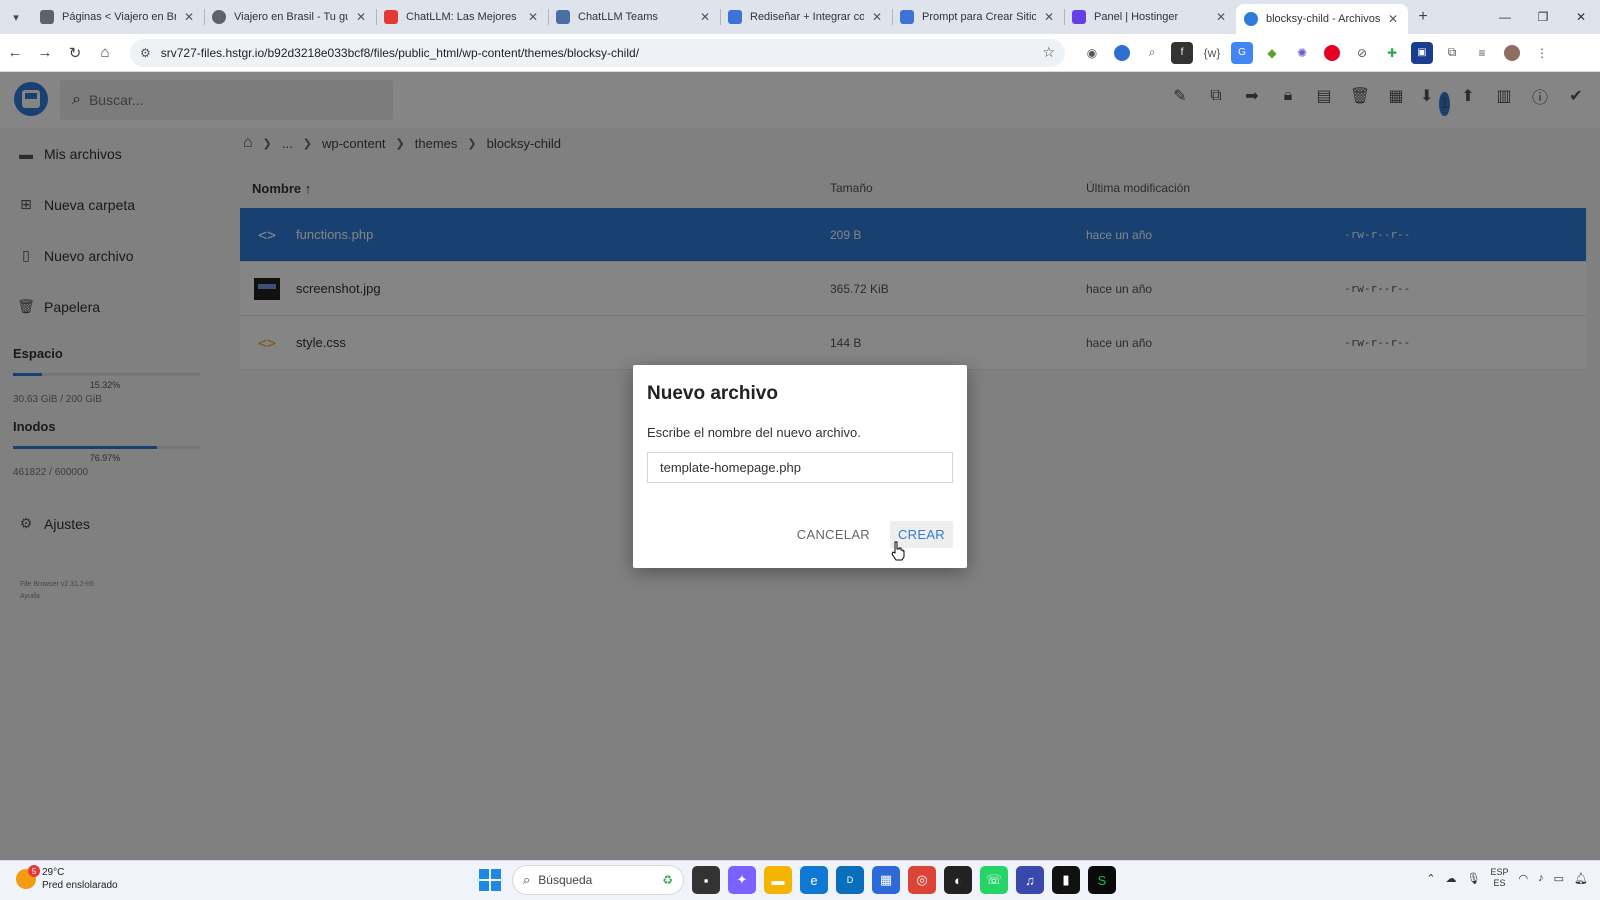 The height and width of the screenshot is (900, 1600). What do you see at coordinates (527, 879) in the screenshot?
I see `search-icon: ⌕` at bounding box center [527, 879].